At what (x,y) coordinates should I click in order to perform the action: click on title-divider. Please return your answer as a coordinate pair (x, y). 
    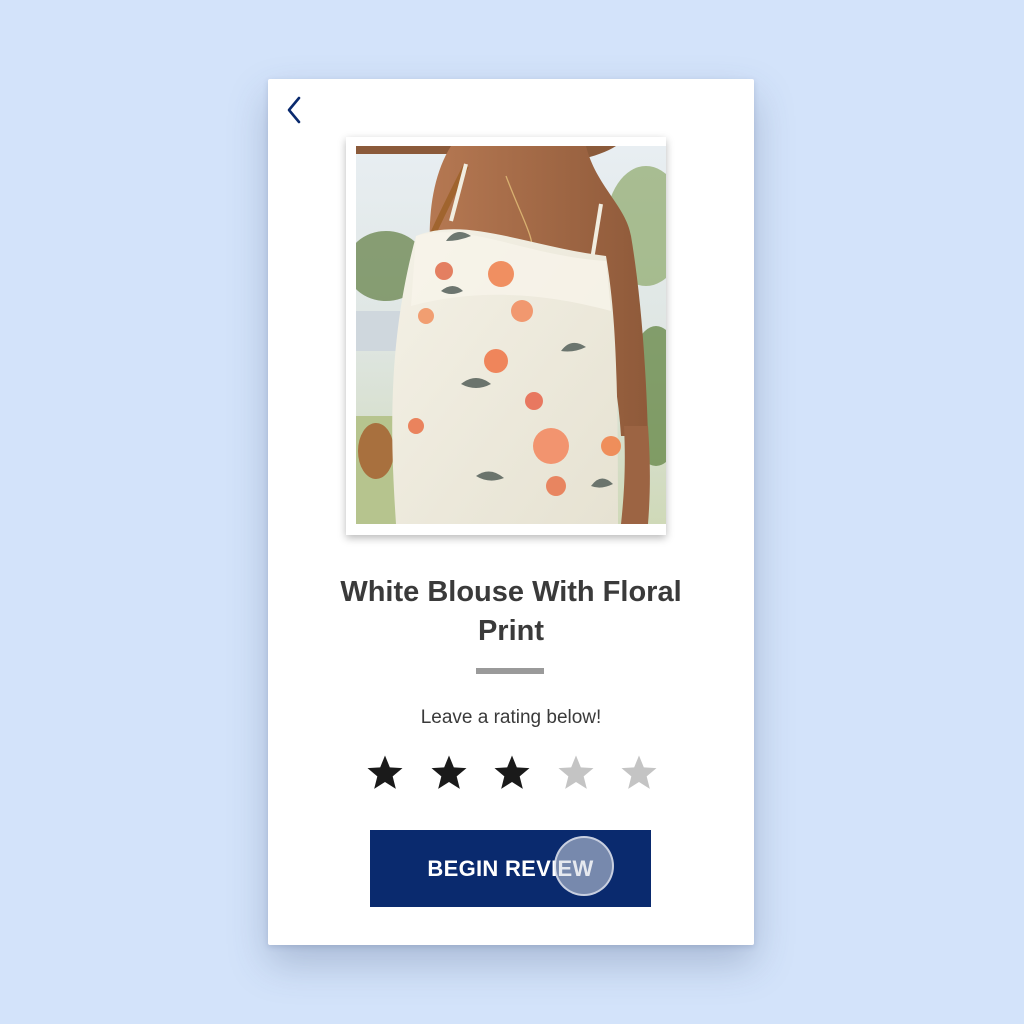
    Looking at the image, I should click on (510, 671).